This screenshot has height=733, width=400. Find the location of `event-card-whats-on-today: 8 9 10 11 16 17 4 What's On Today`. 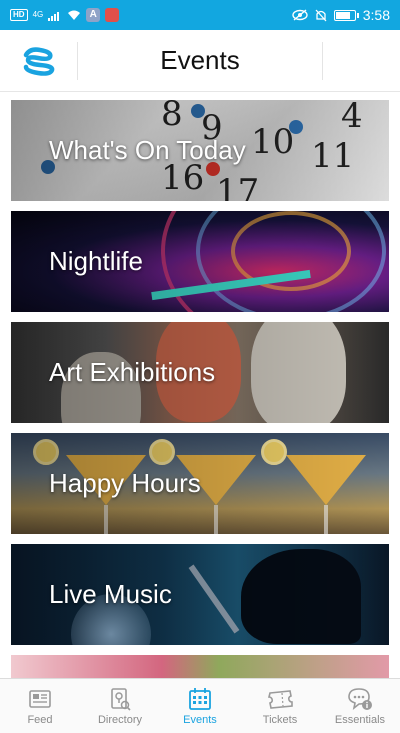

event-card-whats-on-today: 8 9 10 11 16 17 4 What's On Today is located at coordinates (200, 150).